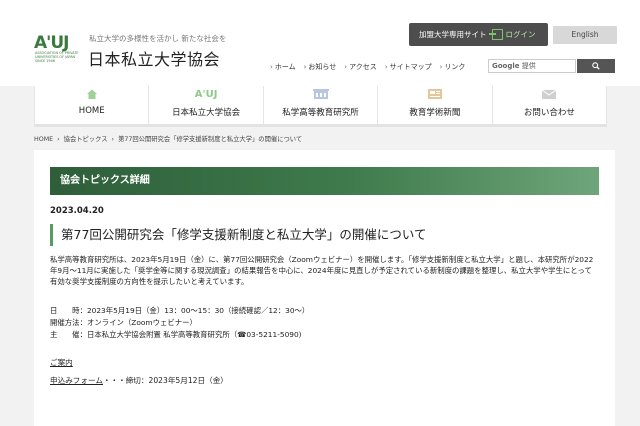 The width and height of the screenshot is (640, 426). What do you see at coordinates (528, 66) in the screenshot?
I see `search-suffix: 提供` at bounding box center [528, 66].